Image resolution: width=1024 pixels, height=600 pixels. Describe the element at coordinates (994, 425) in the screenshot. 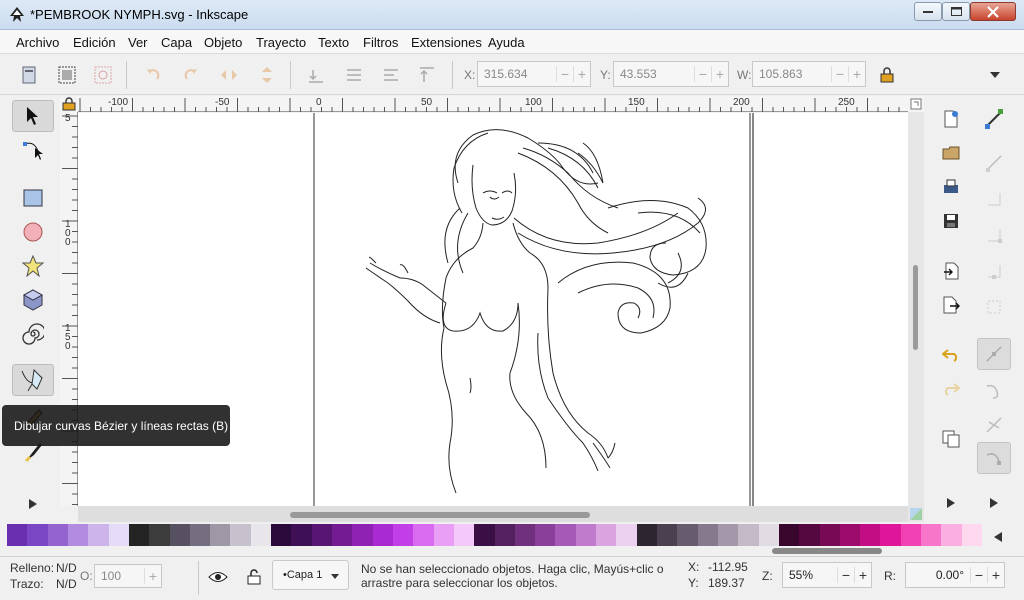

I see `snap-intersections-icon` at that location.